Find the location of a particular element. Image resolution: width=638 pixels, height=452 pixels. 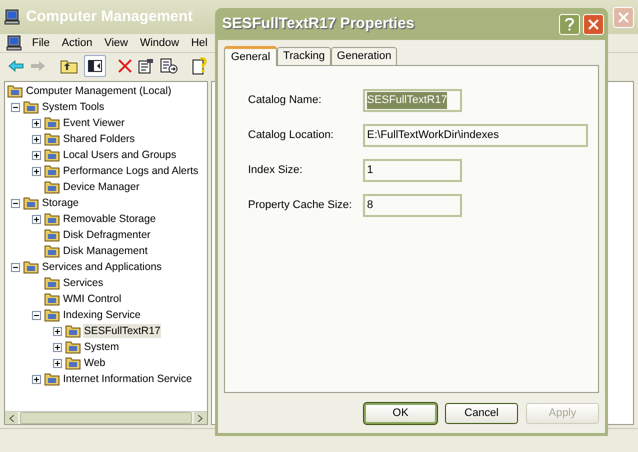

tree-item: Web is located at coordinates (94, 363).